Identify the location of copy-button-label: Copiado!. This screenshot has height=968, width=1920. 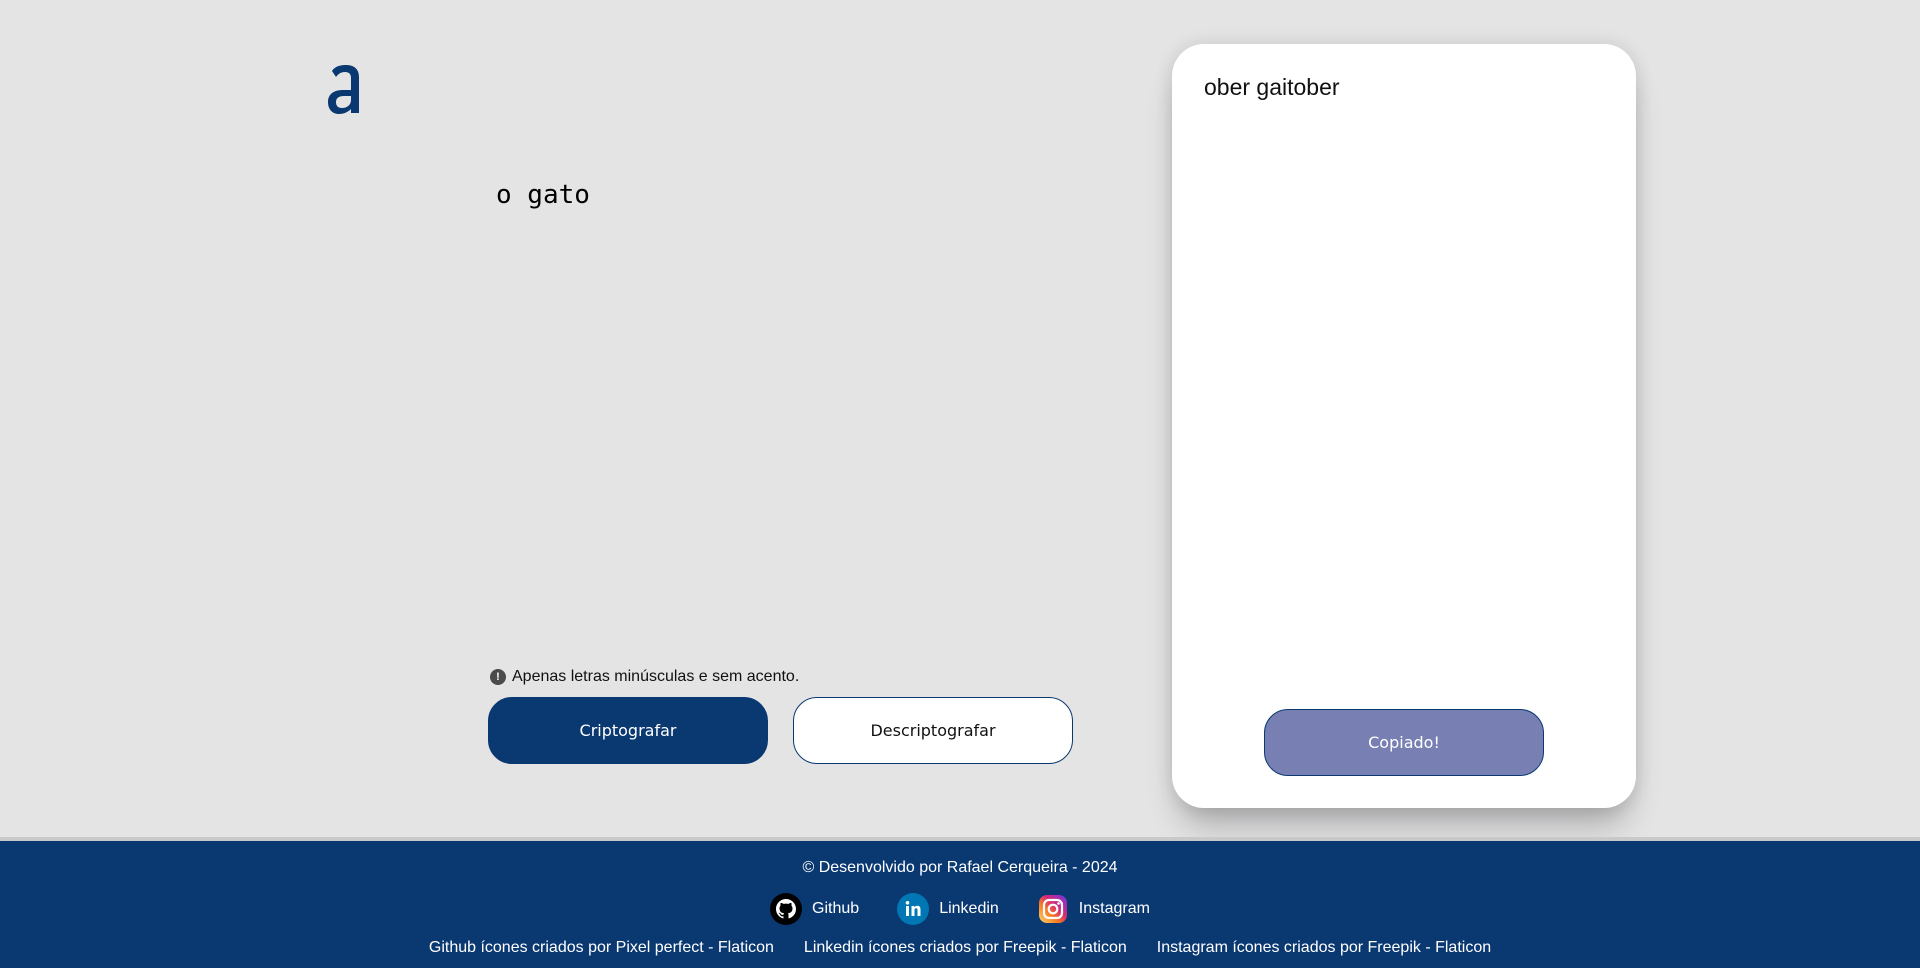
(1404, 742).